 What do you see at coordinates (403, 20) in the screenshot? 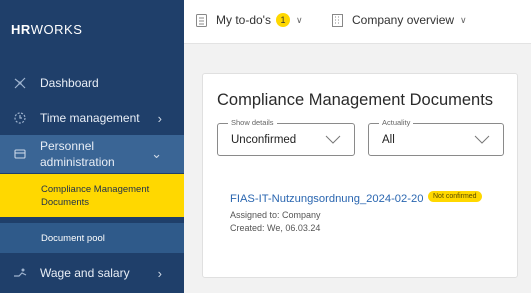
I see `company-overview-label: Company overview` at bounding box center [403, 20].